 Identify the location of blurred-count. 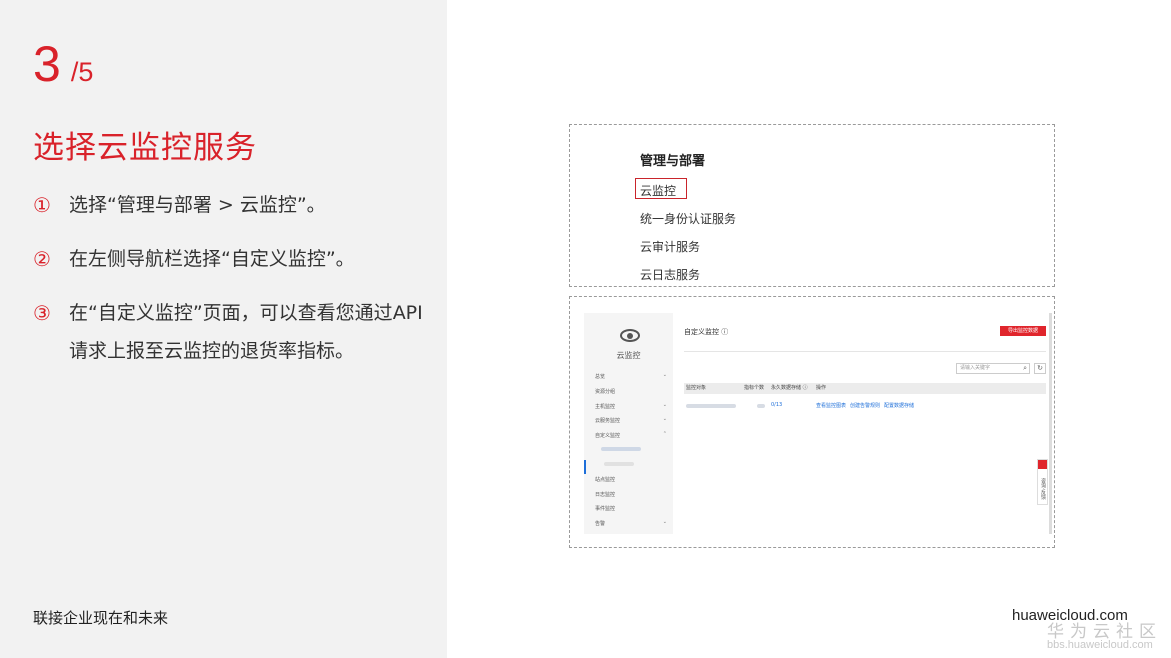
(761, 406).